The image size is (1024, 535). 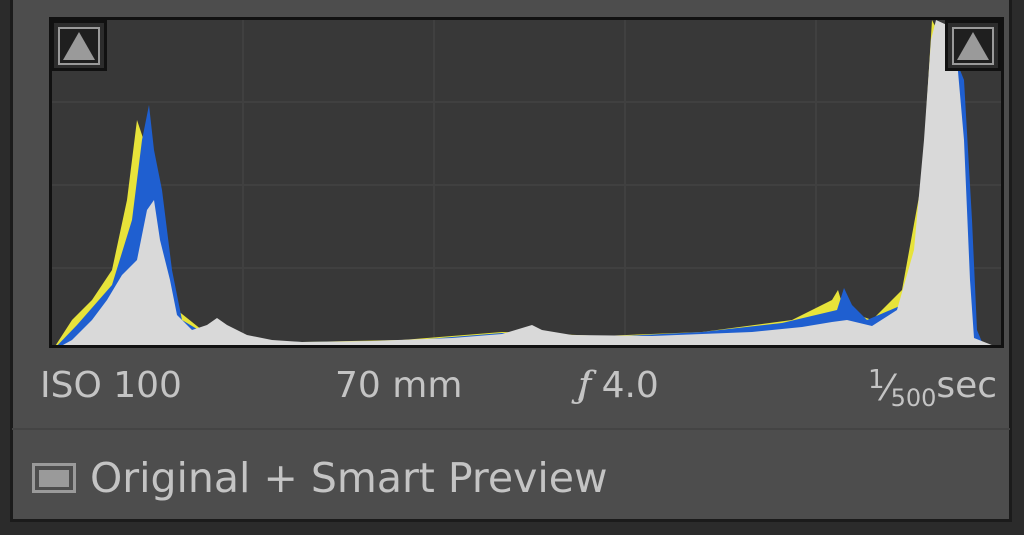 What do you see at coordinates (399, 385) in the screenshot?
I see `focal-length-value: 70 mm` at bounding box center [399, 385].